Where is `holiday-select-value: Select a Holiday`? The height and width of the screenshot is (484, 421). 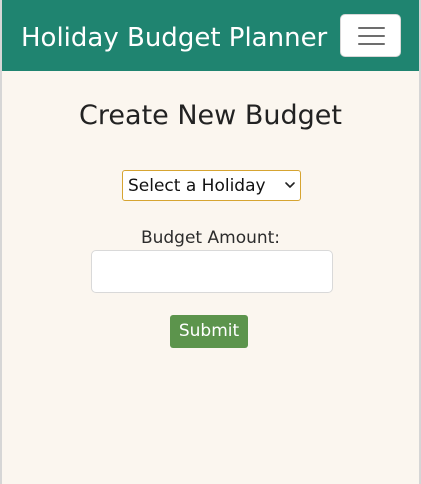
holiday-select-value: Select a Holiday is located at coordinates (197, 186).